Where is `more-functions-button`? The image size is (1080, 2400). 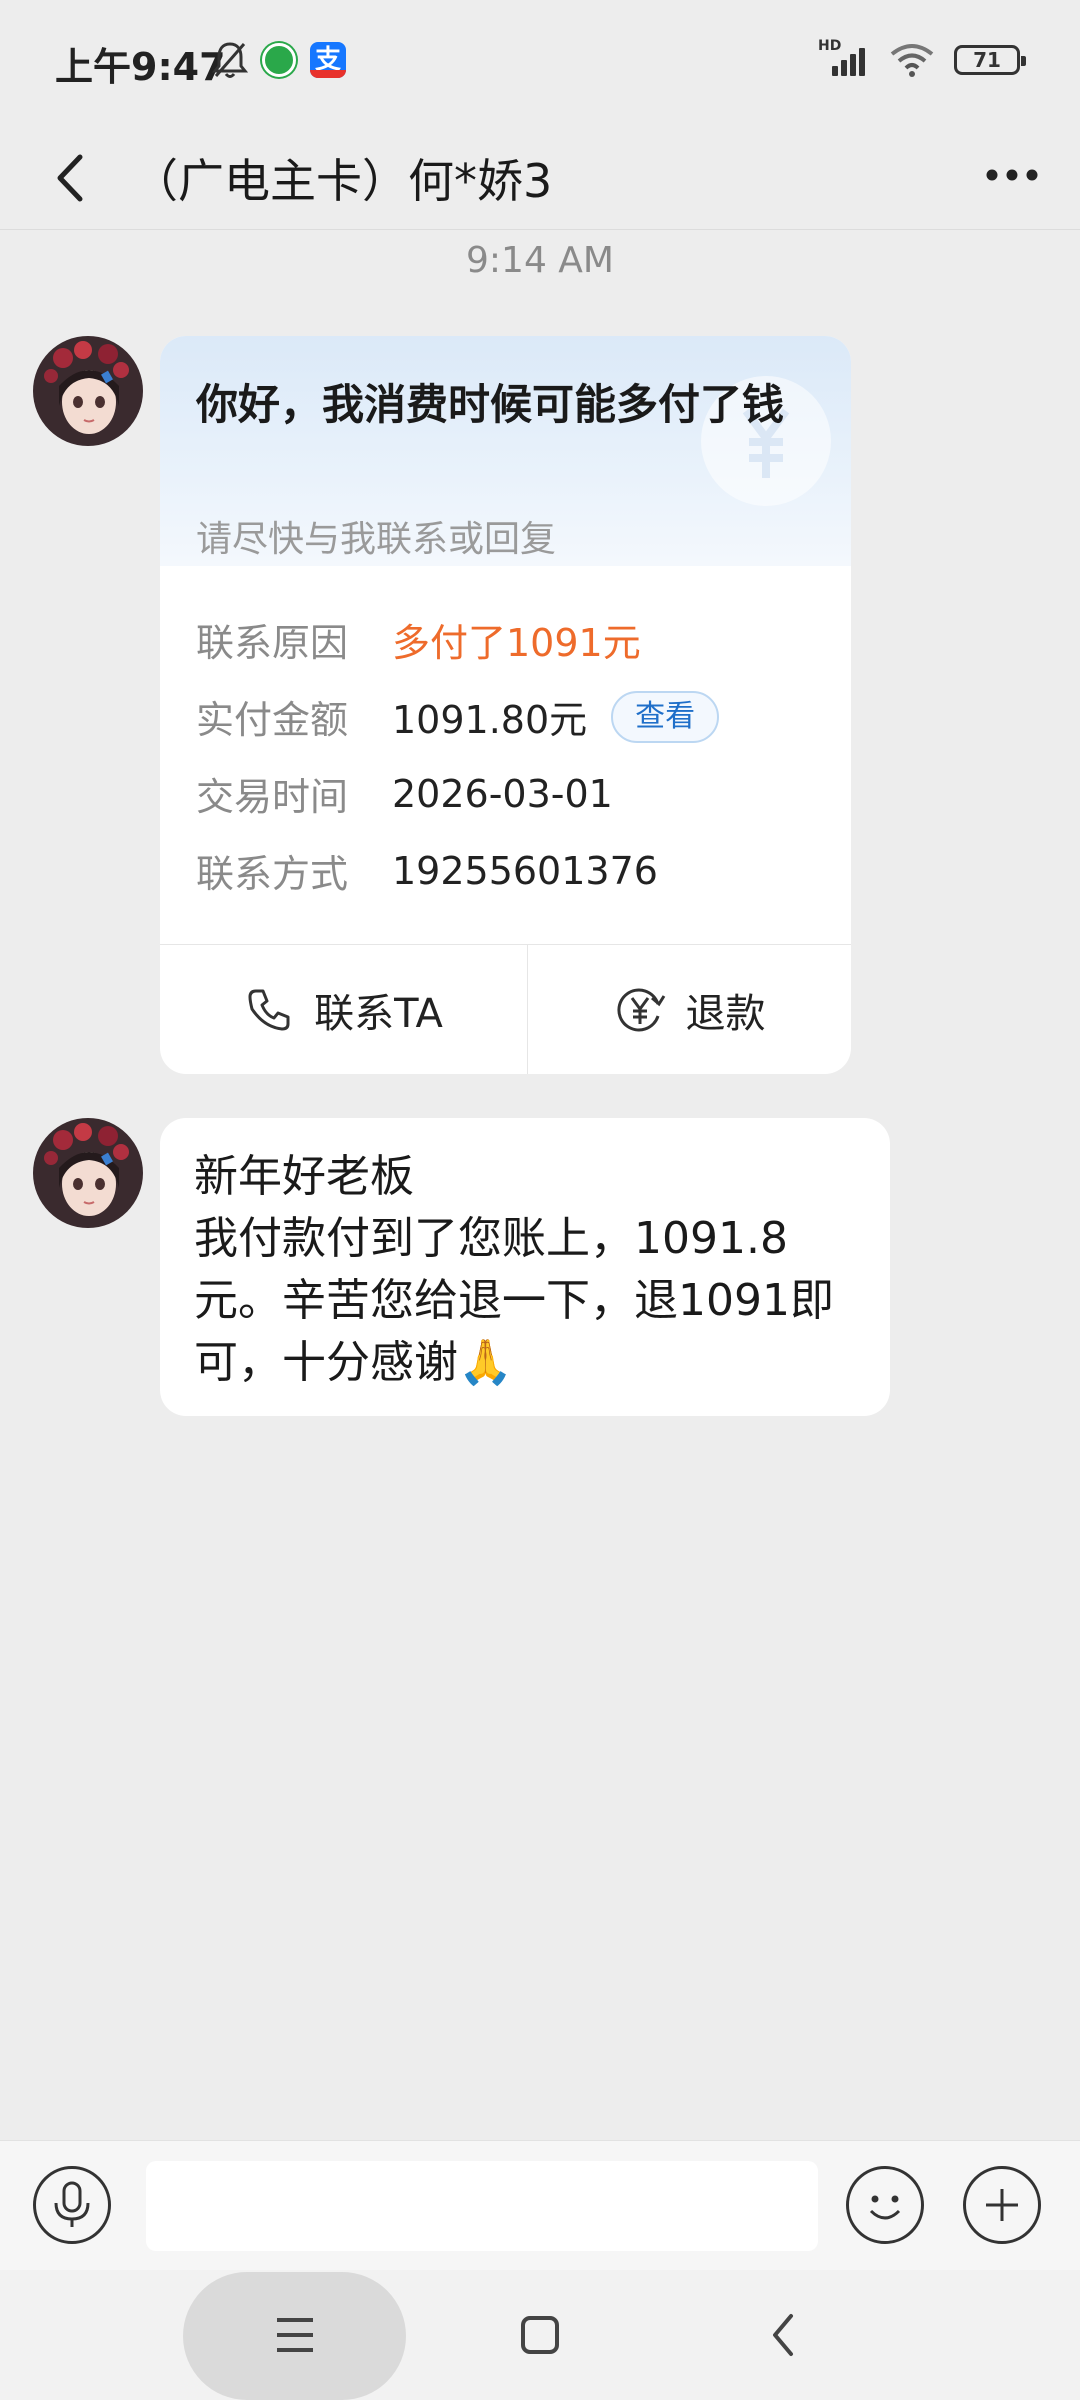 more-functions-button is located at coordinates (1002, 2205).